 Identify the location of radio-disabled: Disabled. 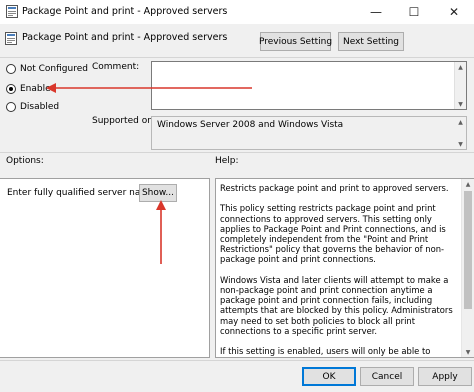
(32, 107).